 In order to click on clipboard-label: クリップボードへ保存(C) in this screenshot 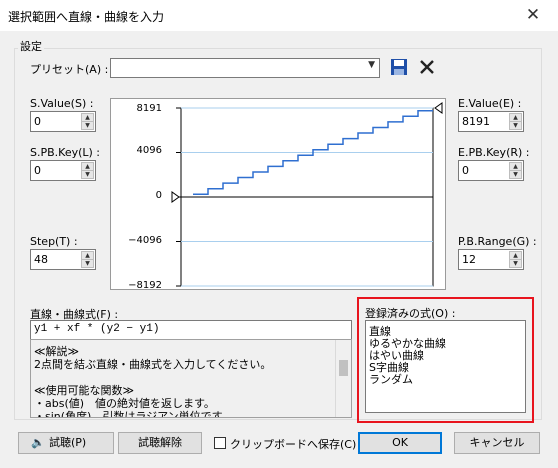, I will do `click(293, 444)`.